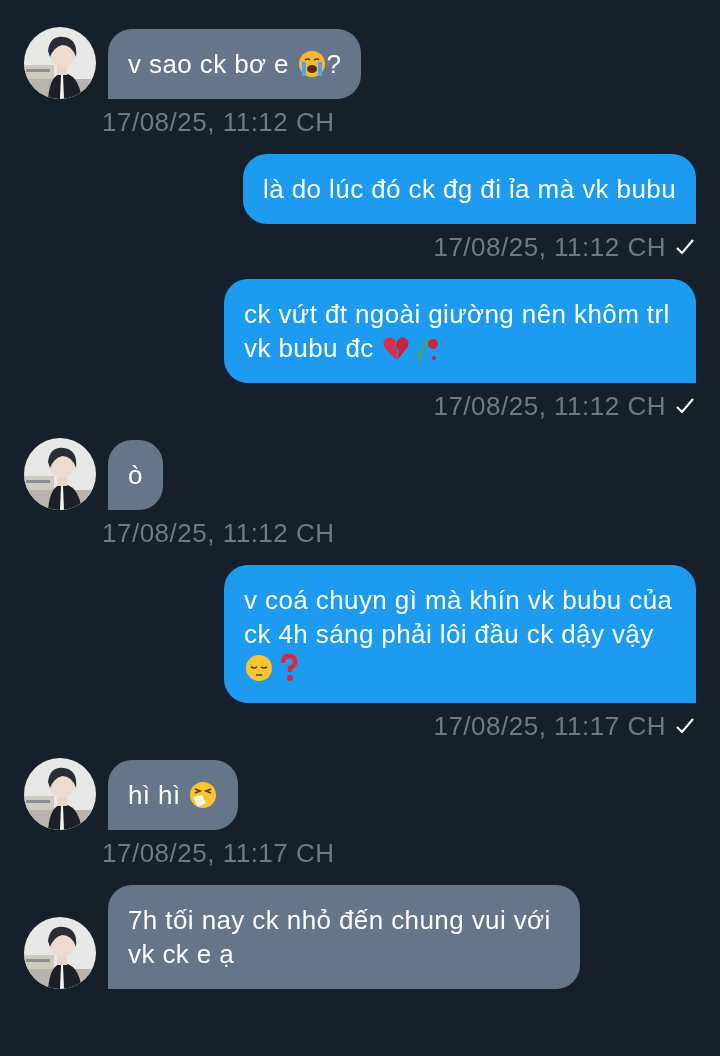  Describe the element at coordinates (235, 64) in the screenshot. I see `message-bubble: v sao ck bơ e ?` at that location.